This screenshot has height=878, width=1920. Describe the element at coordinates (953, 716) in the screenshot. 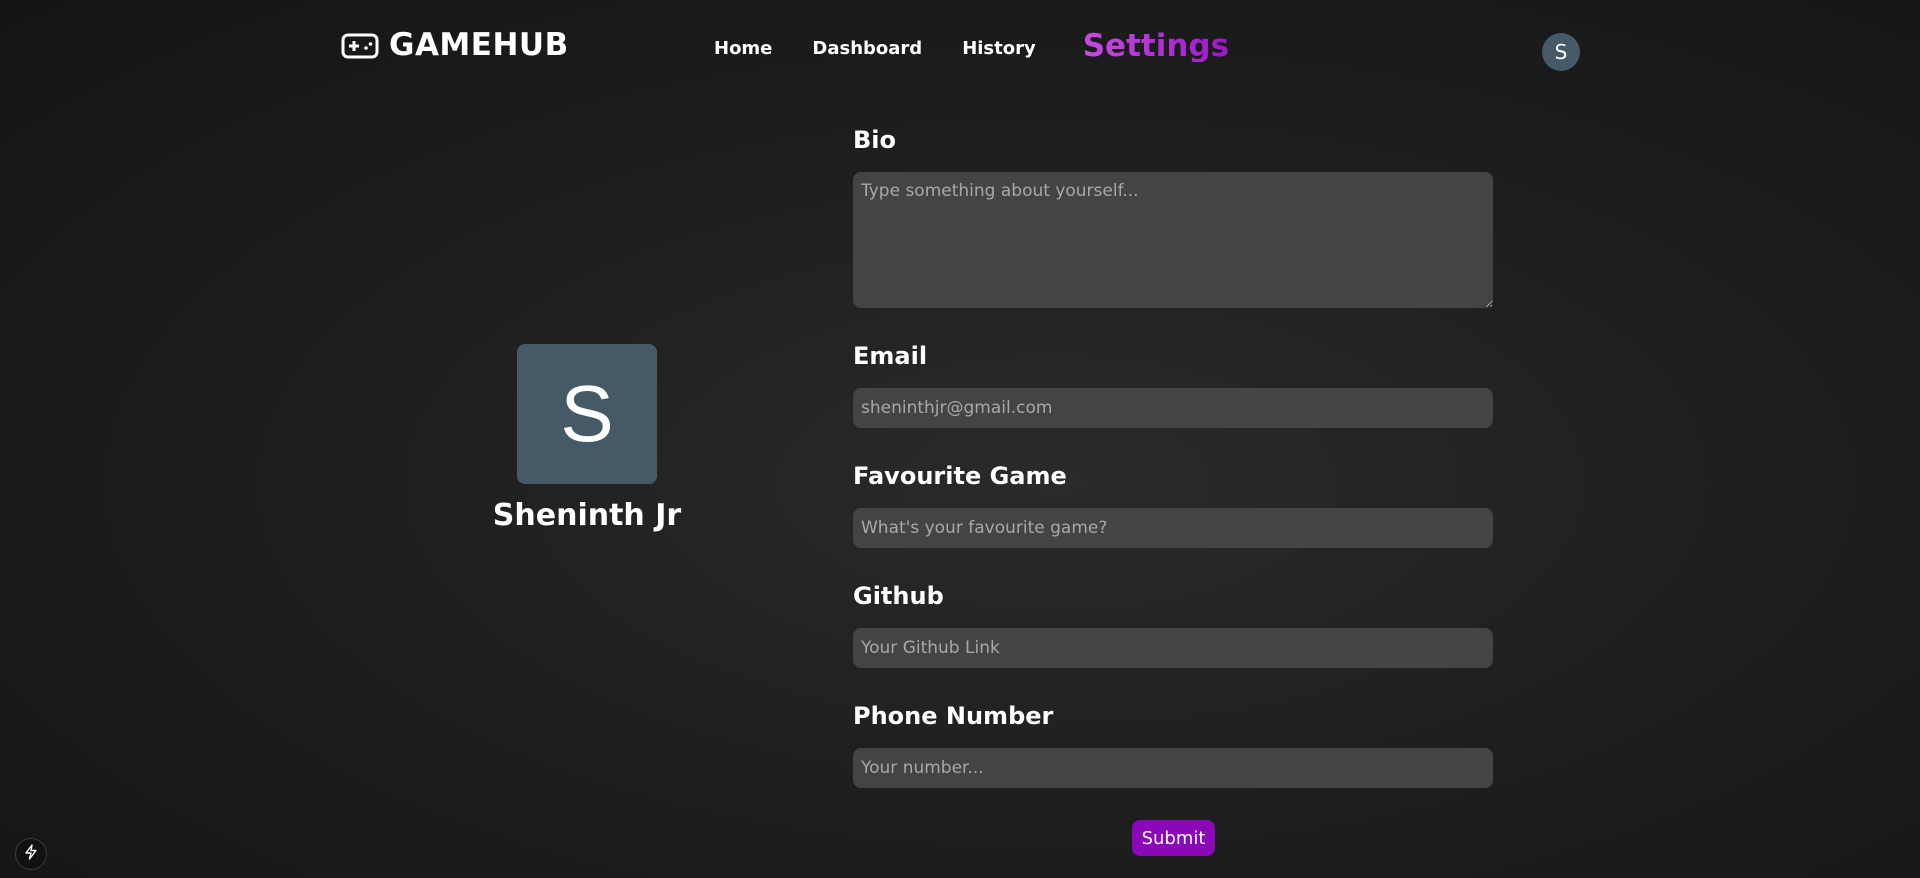

I see `phone-label: Phone Number` at that location.